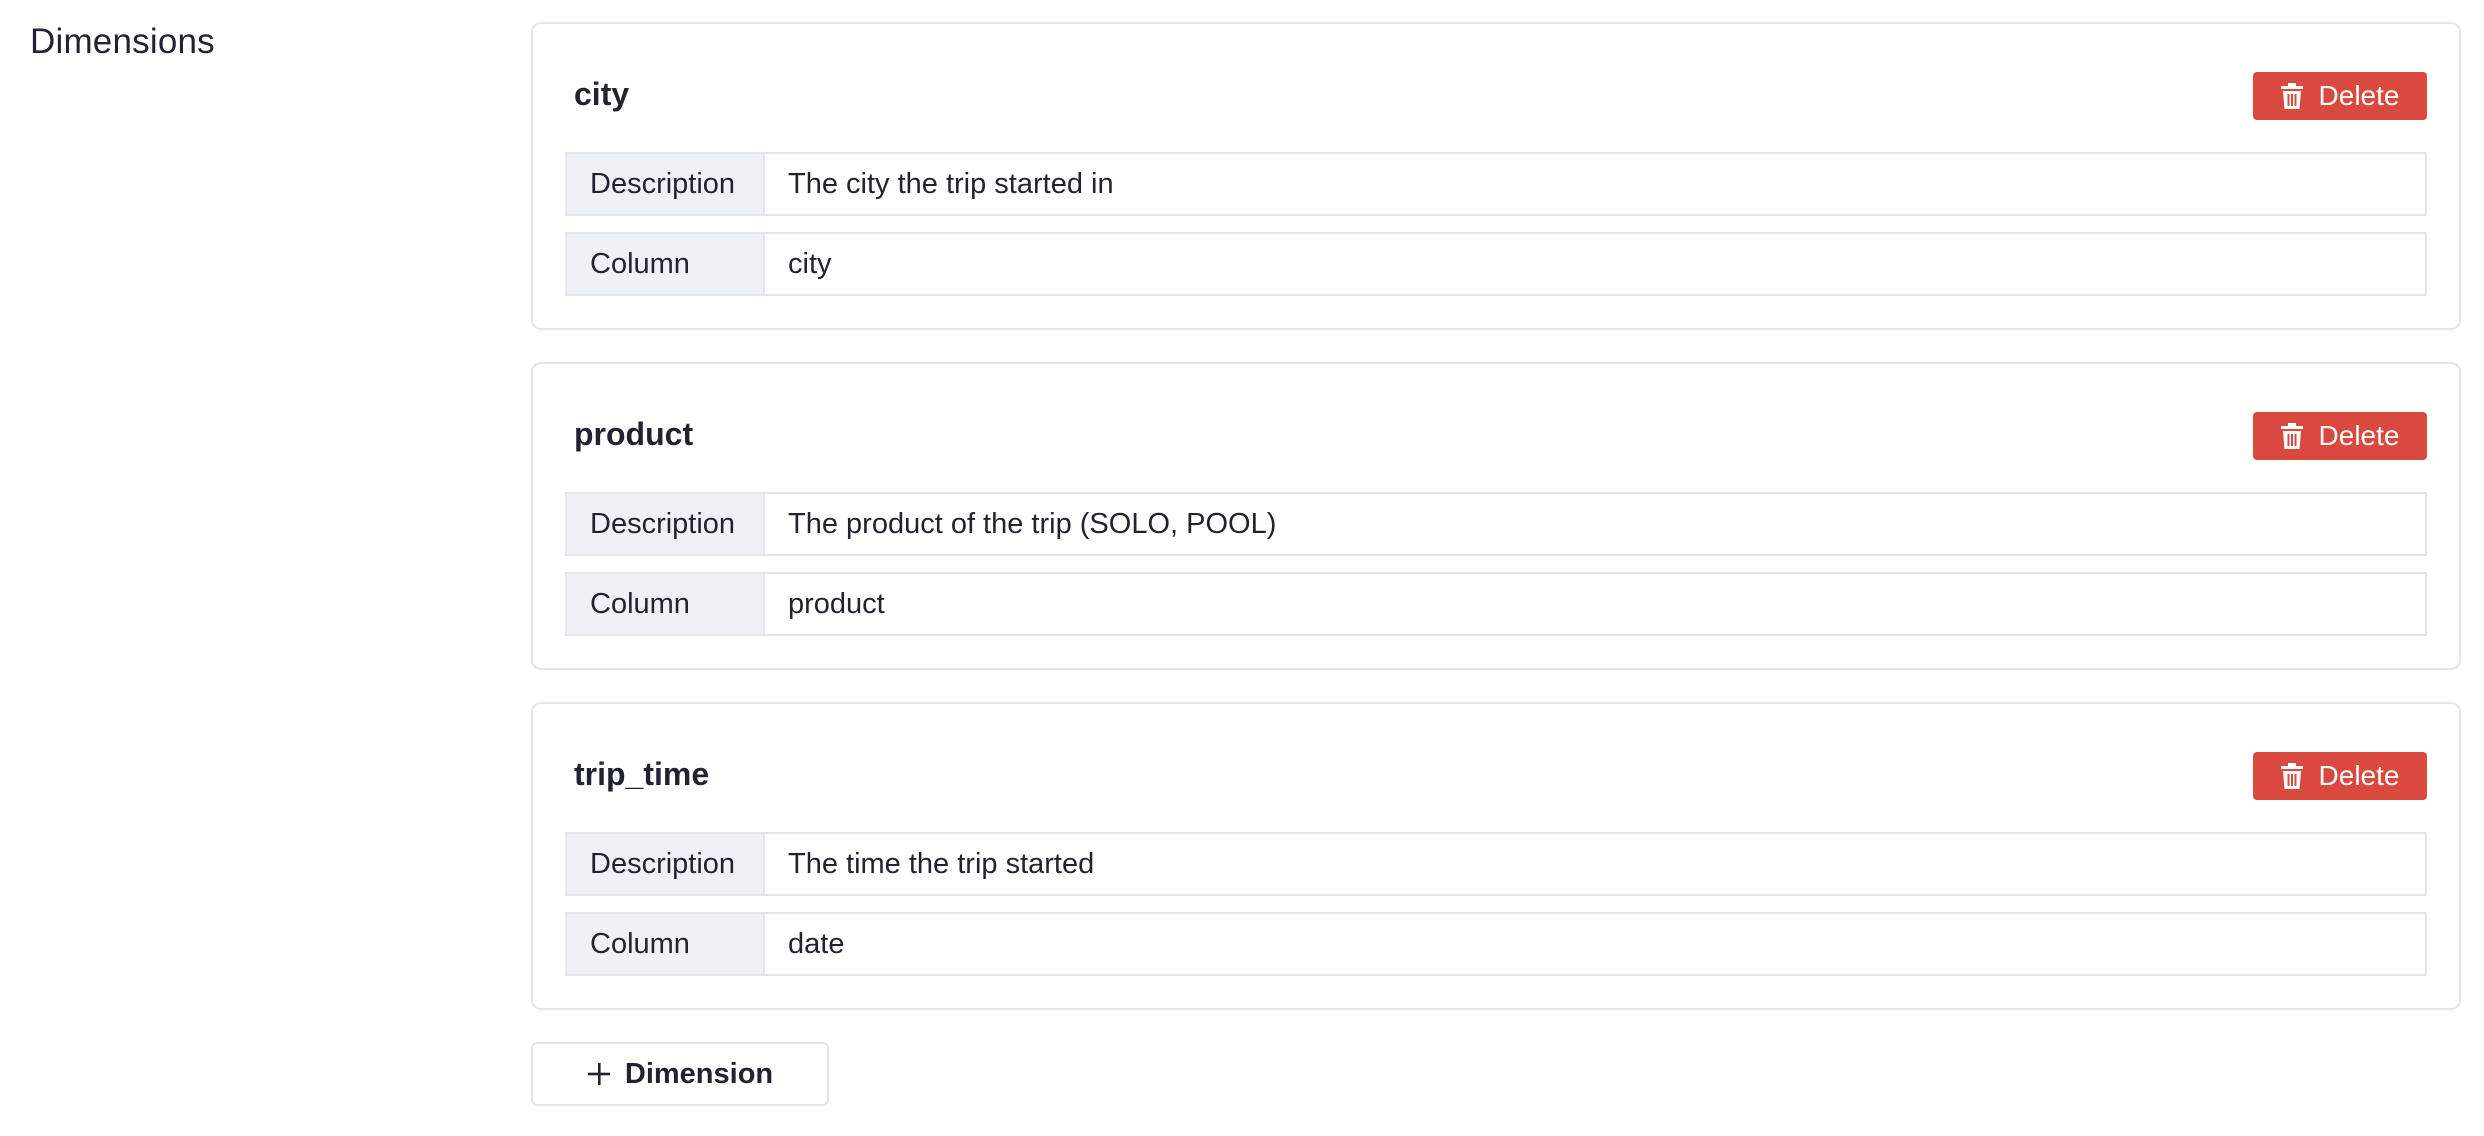 The image size is (2484, 1136). What do you see at coordinates (122, 41) in the screenshot?
I see `section-title: Dimensions` at bounding box center [122, 41].